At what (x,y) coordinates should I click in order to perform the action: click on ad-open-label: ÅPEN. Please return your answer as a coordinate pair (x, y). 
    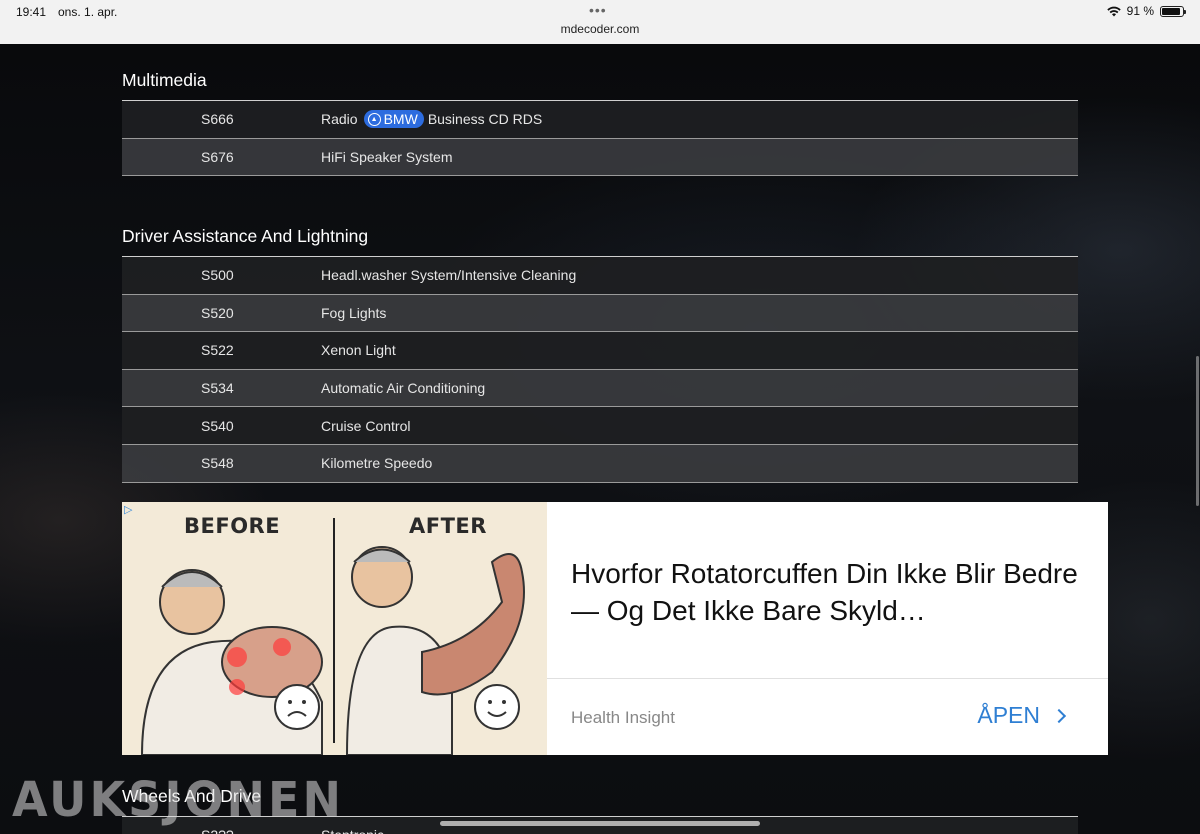
    Looking at the image, I should click on (1008, 715).